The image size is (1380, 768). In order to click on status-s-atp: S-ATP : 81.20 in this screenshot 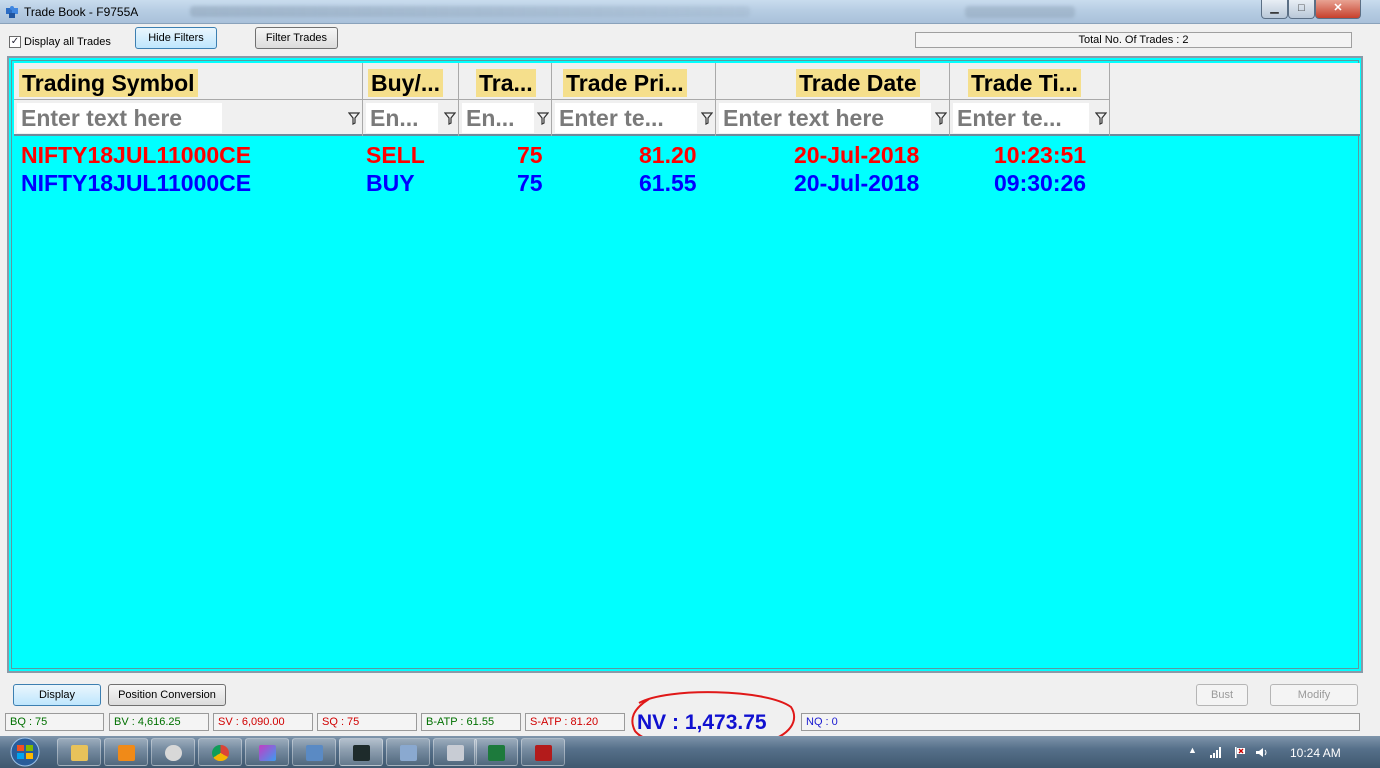, I will do `click(575, 722)`.